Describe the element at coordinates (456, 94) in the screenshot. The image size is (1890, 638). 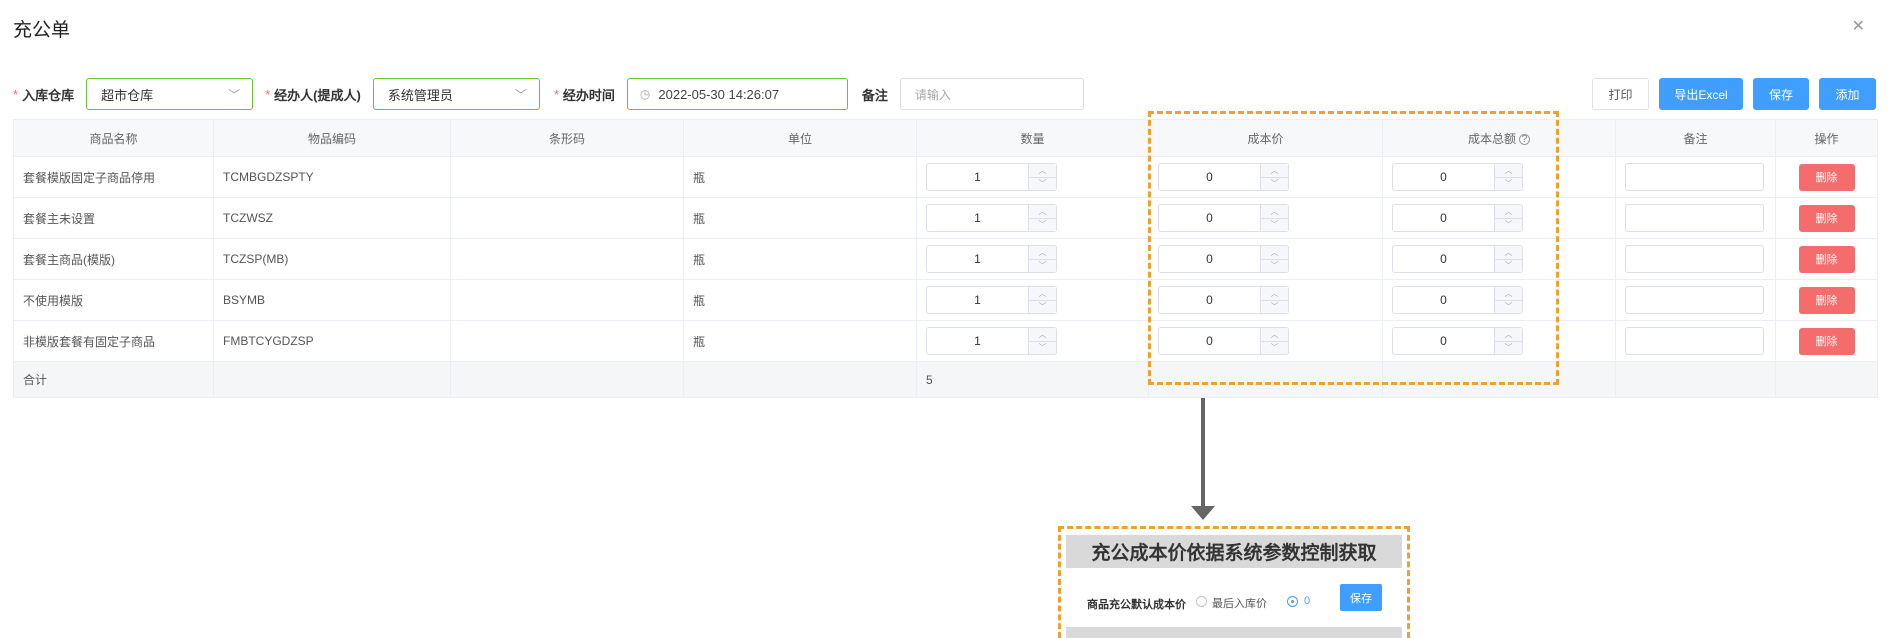
I see `handler-select: 系统管理员 ﹀` at that location.